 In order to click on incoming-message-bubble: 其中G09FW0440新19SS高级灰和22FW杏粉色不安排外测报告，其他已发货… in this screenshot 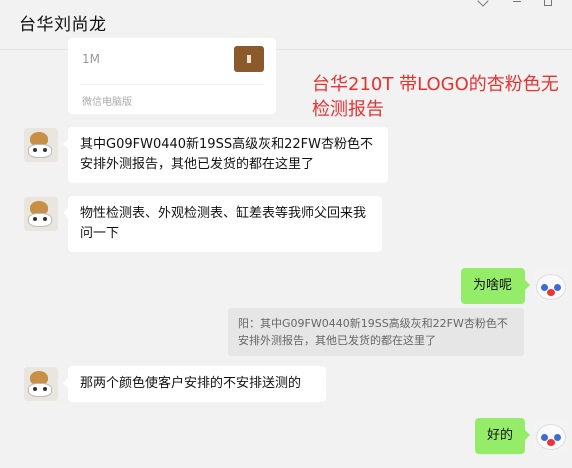, I will do `click(225, 155)`.